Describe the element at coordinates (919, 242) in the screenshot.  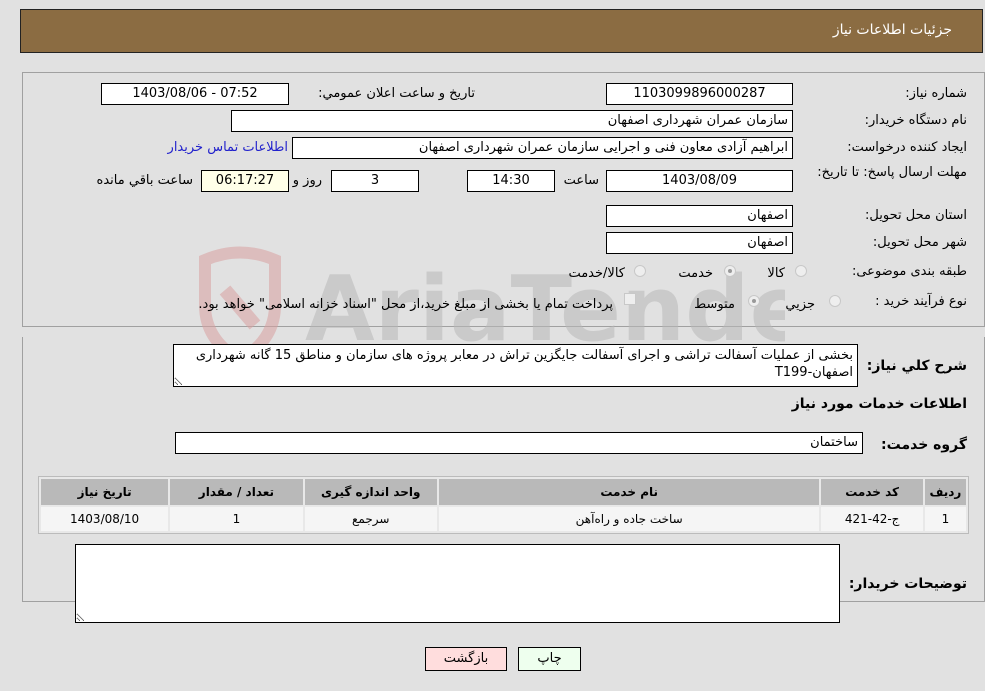
I see `city-label: شهر محل تحویل:` at that location.